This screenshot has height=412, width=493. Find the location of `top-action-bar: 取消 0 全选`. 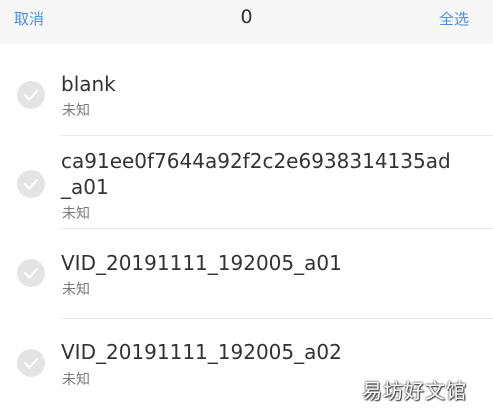

top-action-bar: 取消 0 全选 is located at coordinates (246, 22).